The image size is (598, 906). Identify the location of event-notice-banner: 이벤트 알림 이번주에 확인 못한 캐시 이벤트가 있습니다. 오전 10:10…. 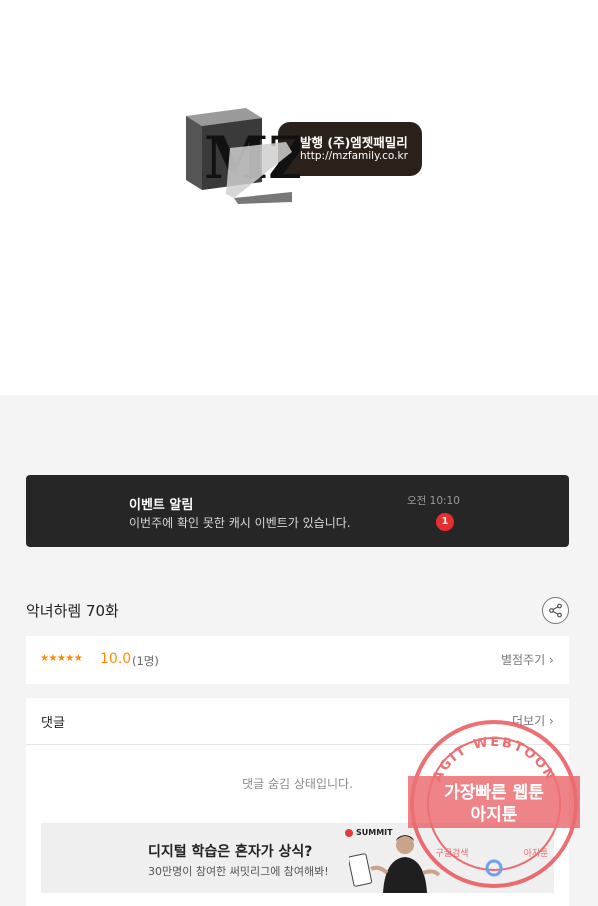
(297, 511).